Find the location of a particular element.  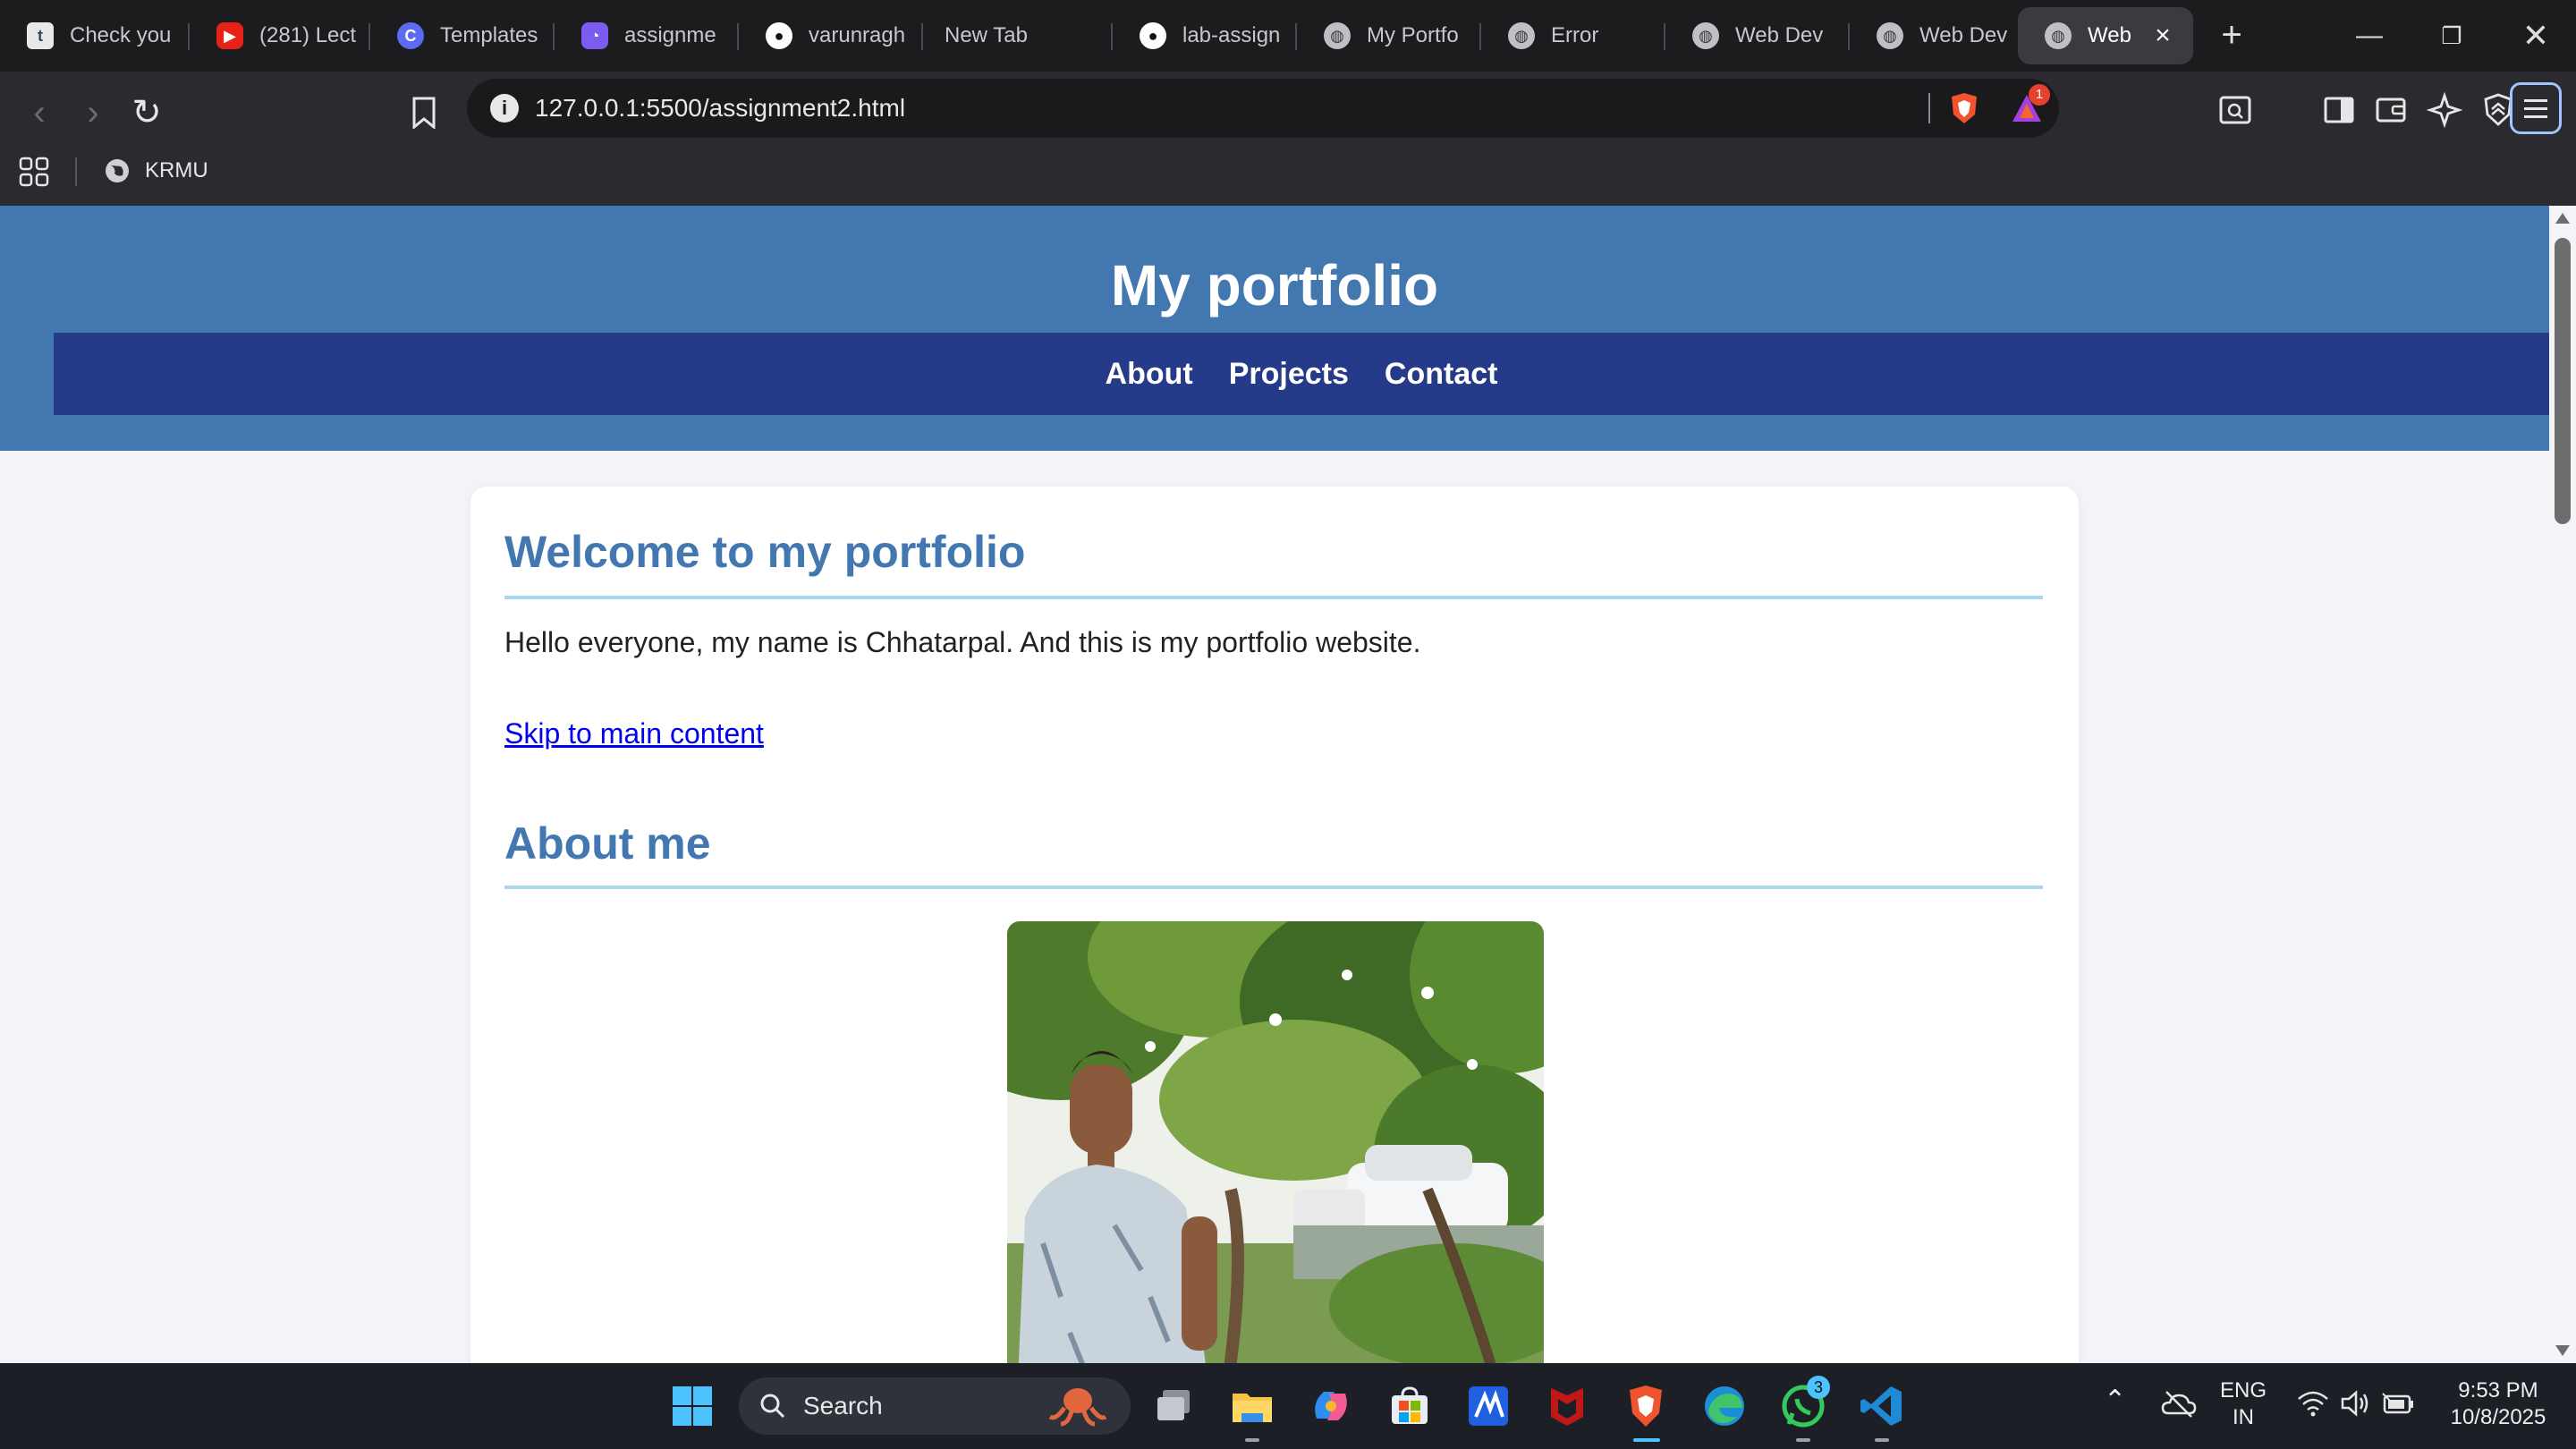

globe-icon is located at coordinates (117, 170).